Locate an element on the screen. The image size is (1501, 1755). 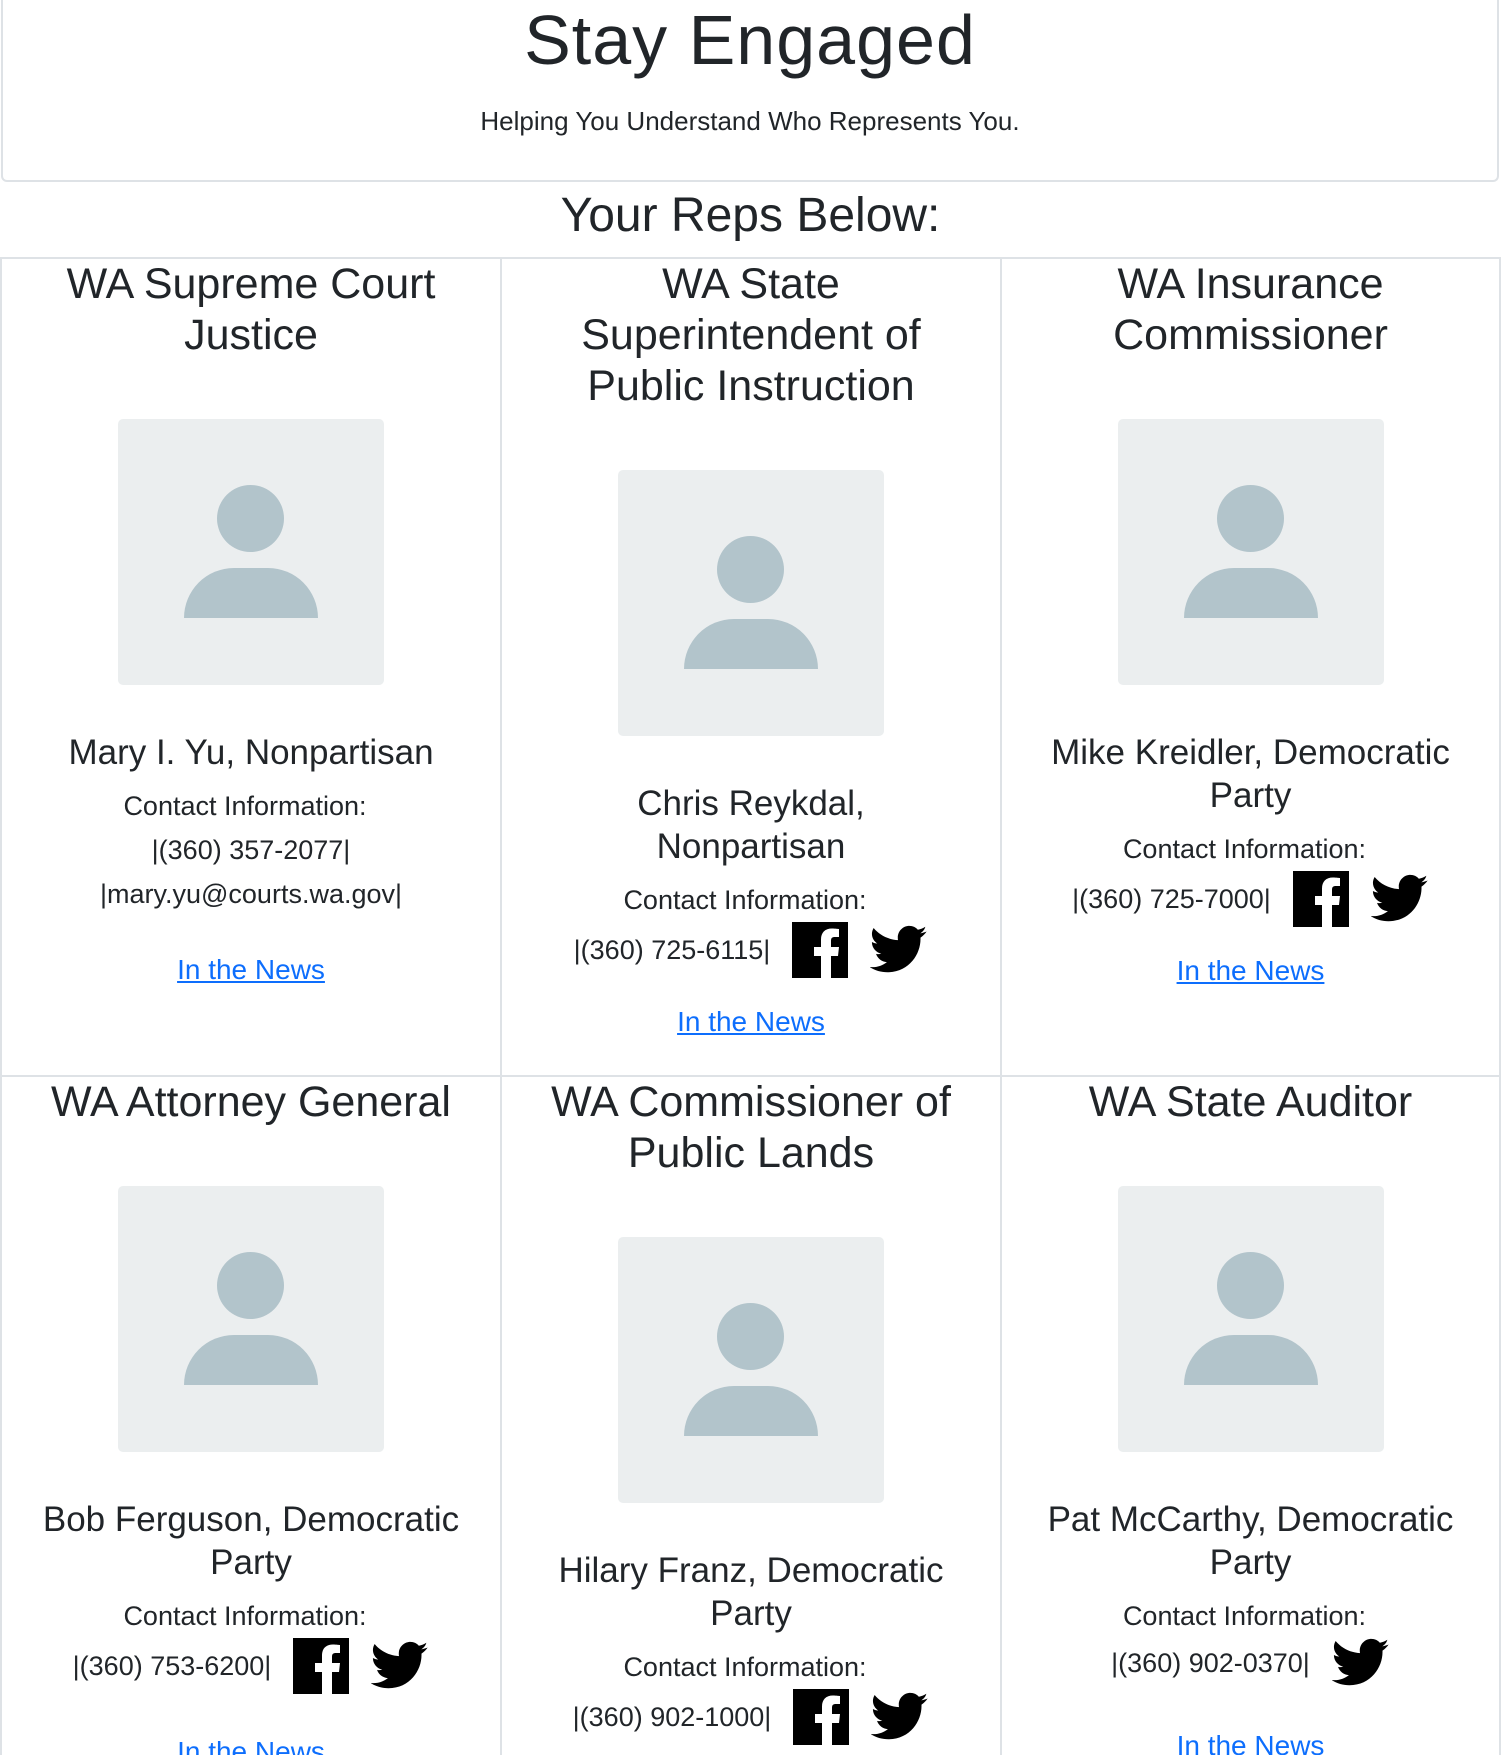
rep-email: |mary.yu@courts.wa.gov| is located at coordinates (251, 894).